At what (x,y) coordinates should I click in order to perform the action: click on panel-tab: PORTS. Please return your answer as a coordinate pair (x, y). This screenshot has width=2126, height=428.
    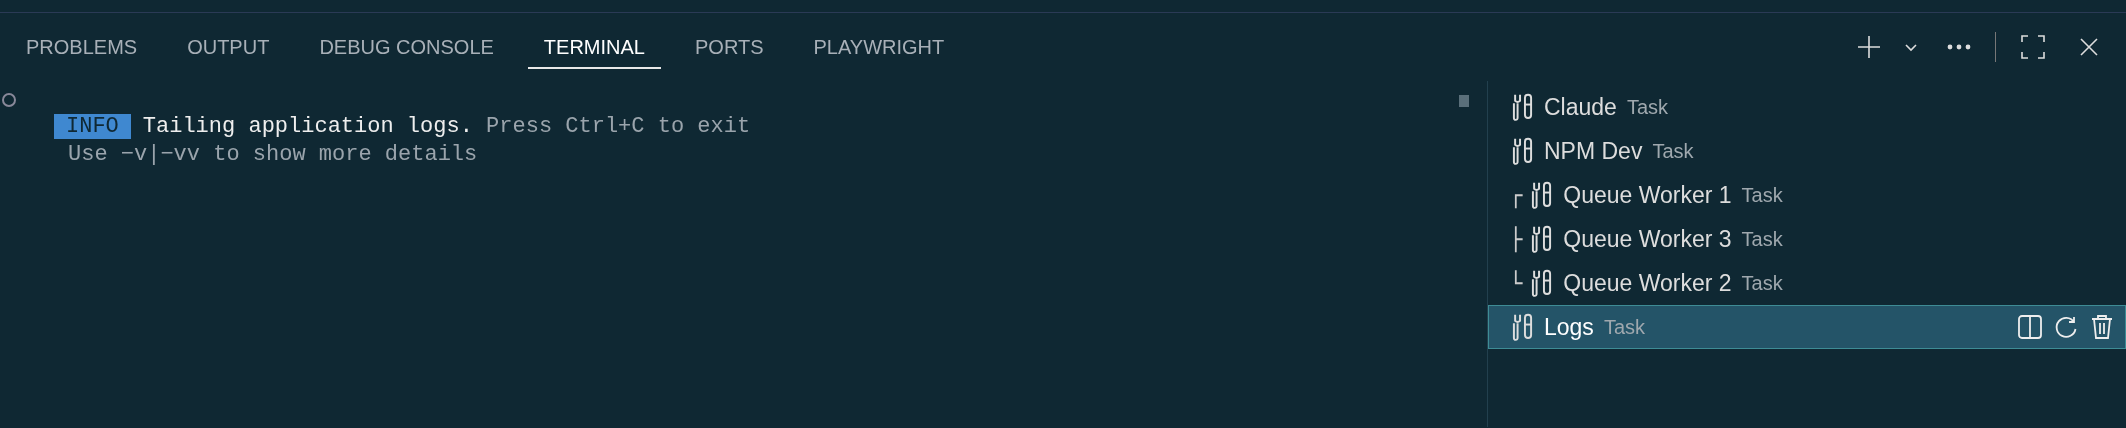
    Looking at the image, I should click on (729, 47).